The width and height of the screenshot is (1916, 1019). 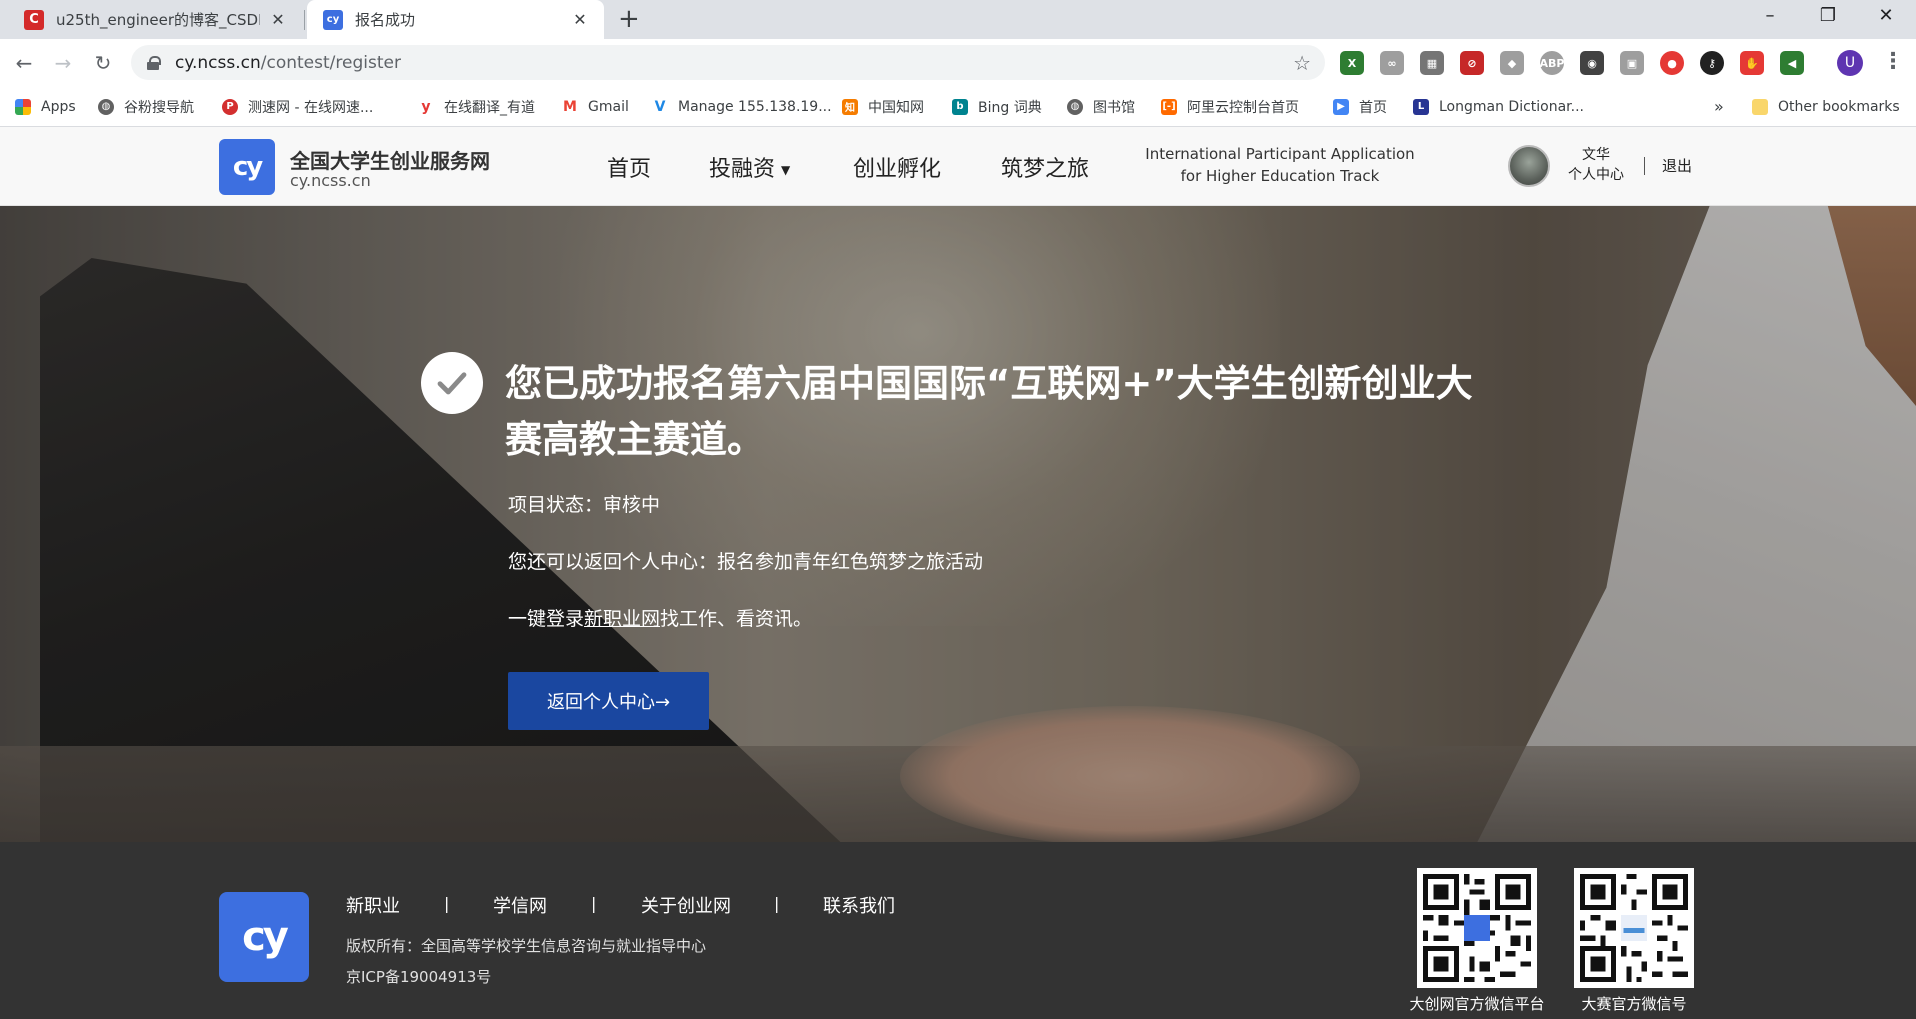 What do you see at coordinates (1850, 63) in the screenshot?
I see `profile-avatar: U` at bounding box center [1850, 63].